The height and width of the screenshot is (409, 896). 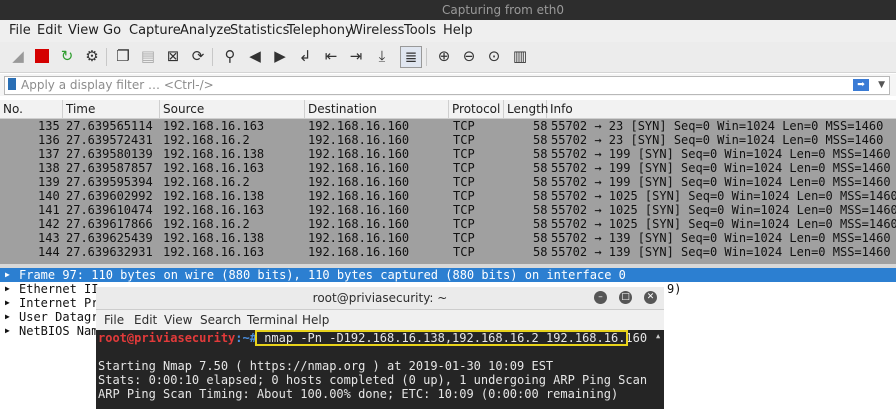 I want to click on column-header-info: Info, so click(x=721, y=109).